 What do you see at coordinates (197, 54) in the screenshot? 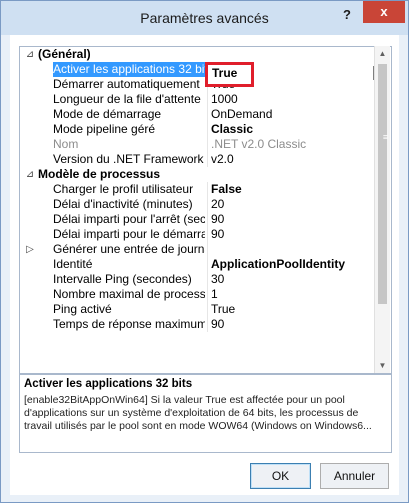
I see `category-row: ⊿ (Général)` at bounding box center [197, 54].